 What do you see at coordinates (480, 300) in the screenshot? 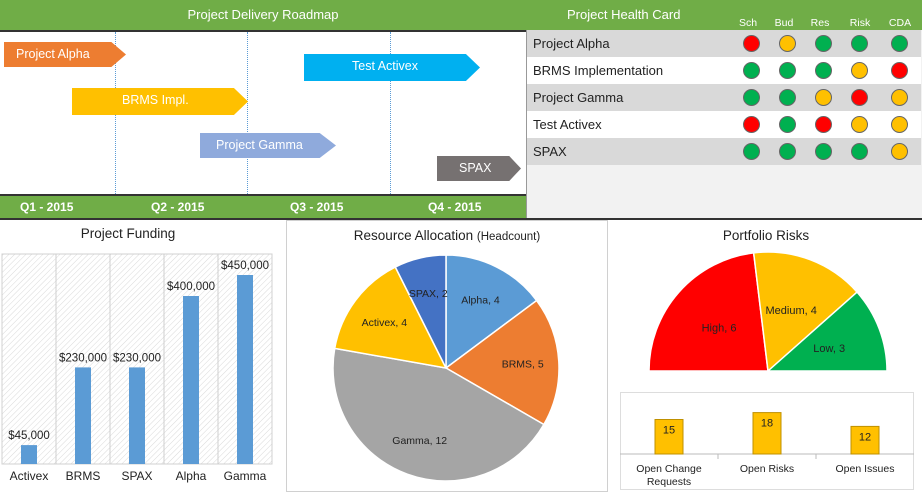
I see `pie-slice-label: Alpha, 4` at bounding box center [480, 300].